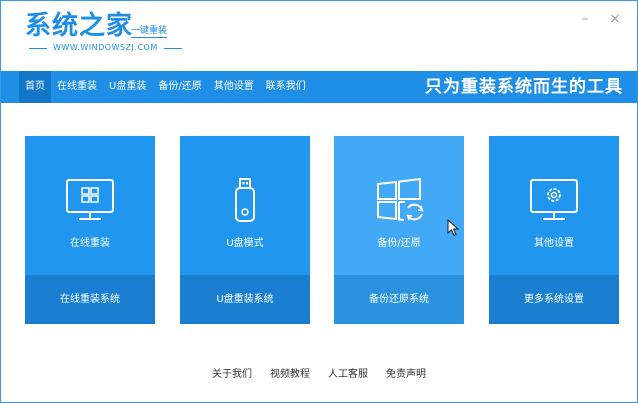 The image size is (638, 403). I want to click on nav-bar: 首页 在线重装 U盘重装 备份/还原 其他设置 联系我们 只为重装系统而生的工具, so click(319, 87).